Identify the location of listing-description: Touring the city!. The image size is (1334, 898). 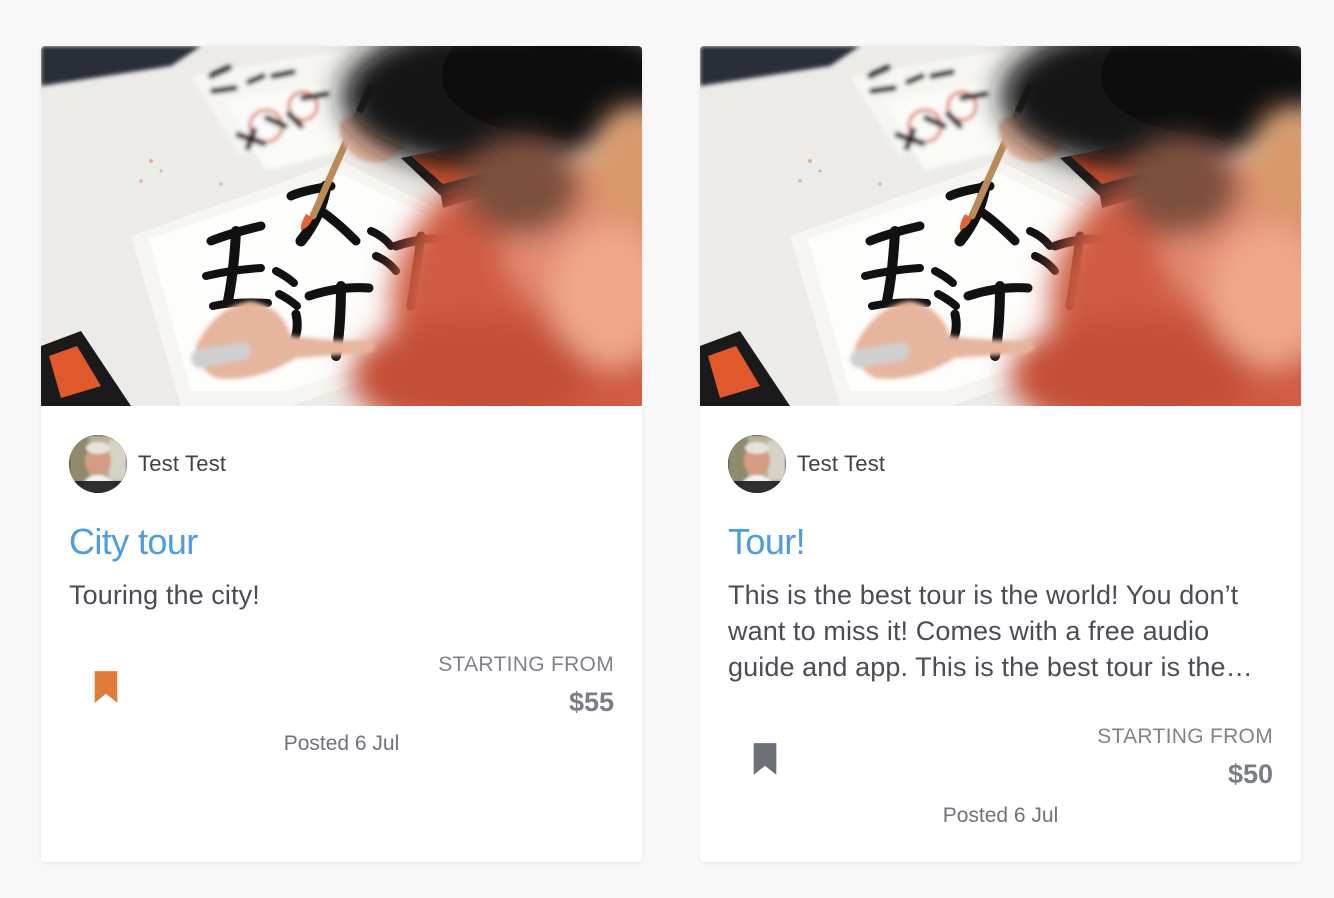
(164, 595).